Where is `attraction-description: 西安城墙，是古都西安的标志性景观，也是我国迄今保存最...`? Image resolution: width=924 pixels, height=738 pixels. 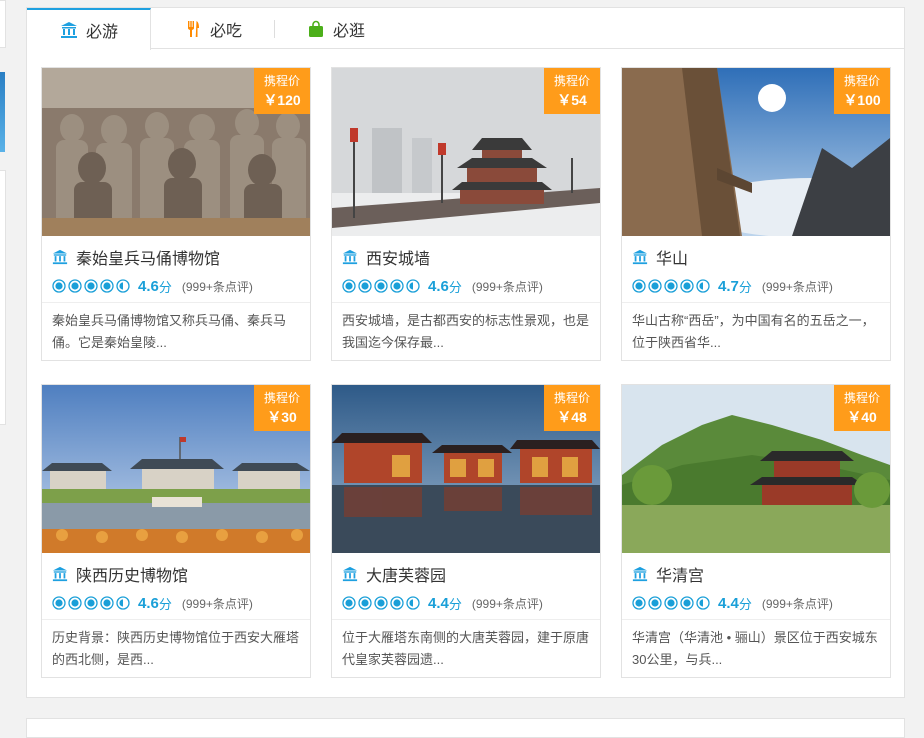 attraction-description: 西安城墙，是古都西安的标志性景观，也是我国迄今保存最... is located at coordinates (466, 331).